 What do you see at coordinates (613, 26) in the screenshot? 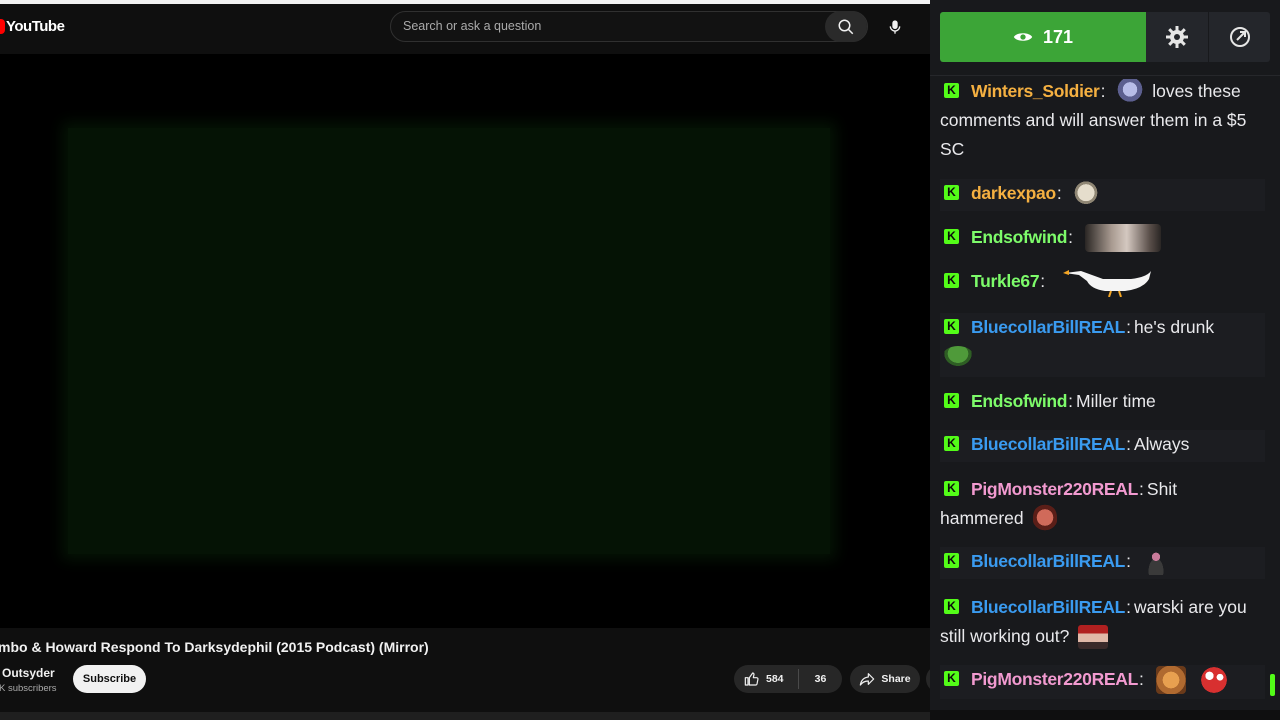
I see `search-input` at bounding box center [613, 26].